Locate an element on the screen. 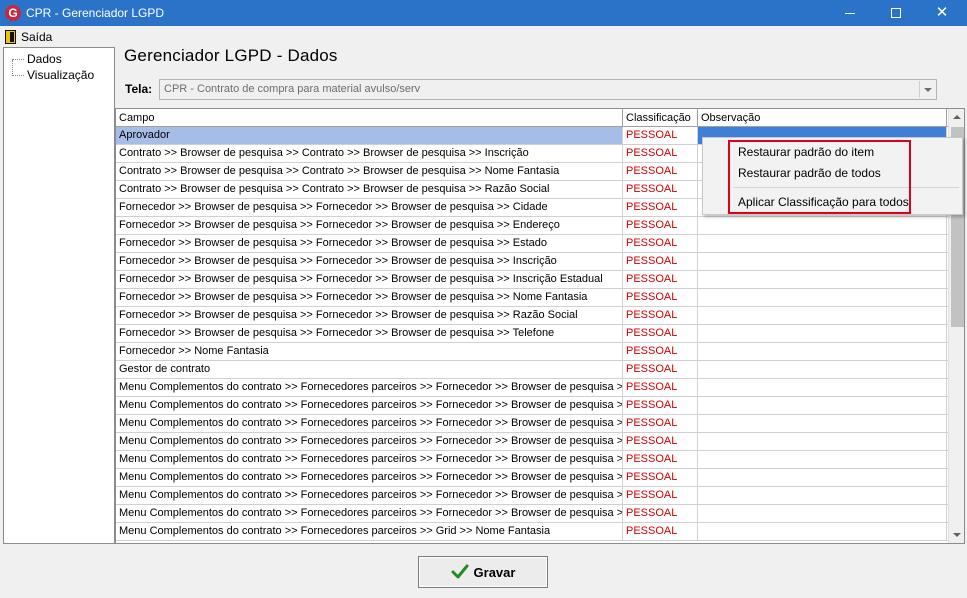  scroll-up-icon is located at coordinates (956, 117).